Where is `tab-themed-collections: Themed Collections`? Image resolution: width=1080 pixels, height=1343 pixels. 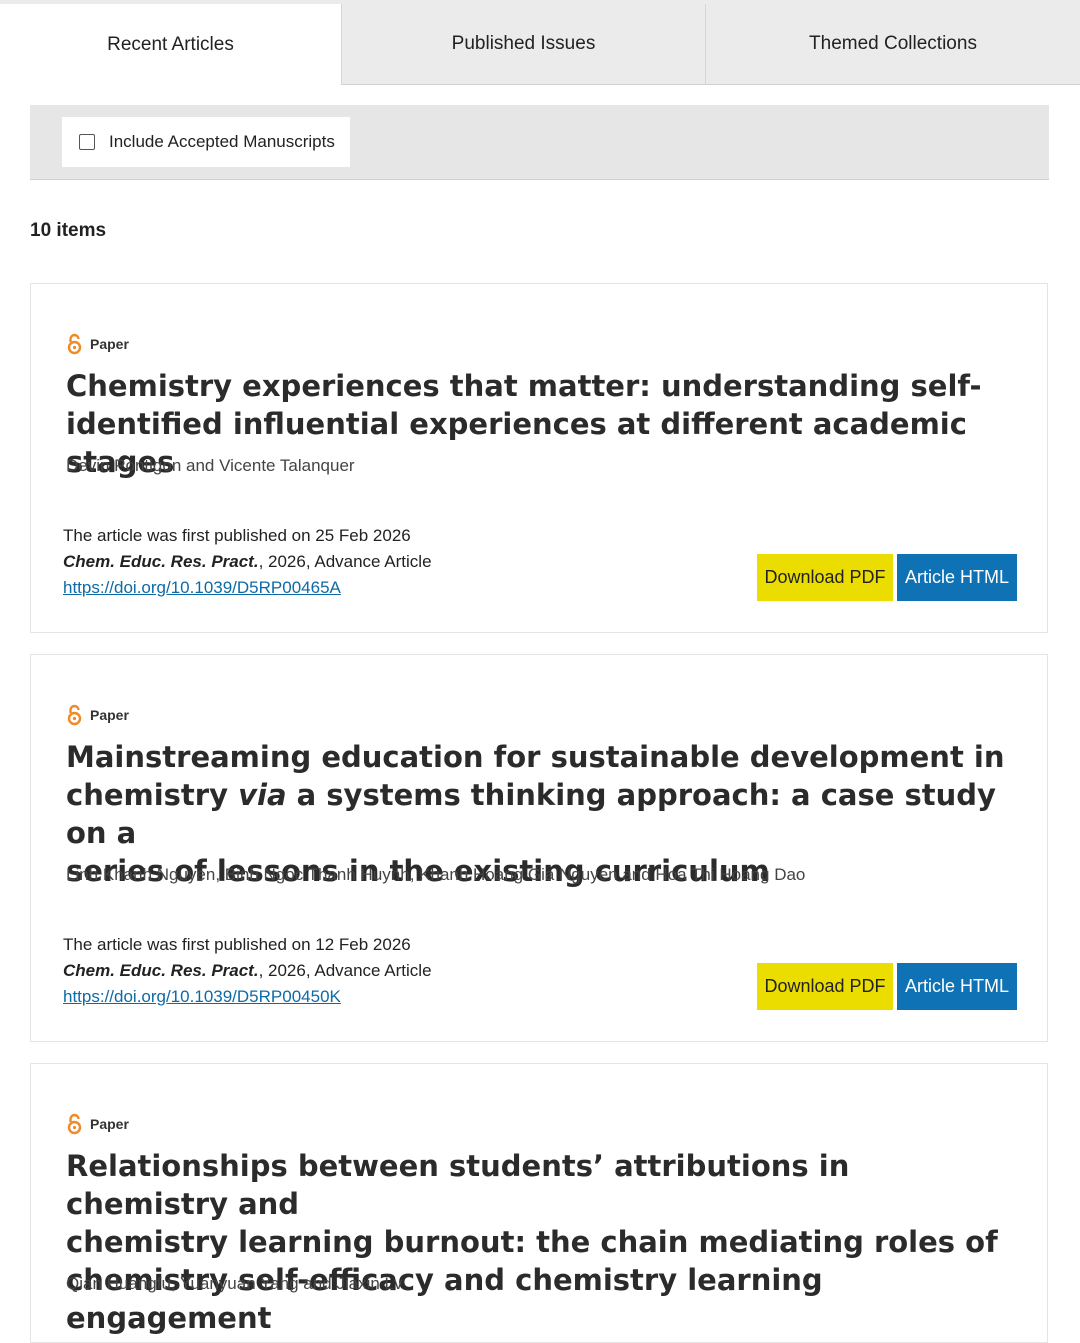
tab-themed-collections: Themed Collections is located at coordinates (893, 44).